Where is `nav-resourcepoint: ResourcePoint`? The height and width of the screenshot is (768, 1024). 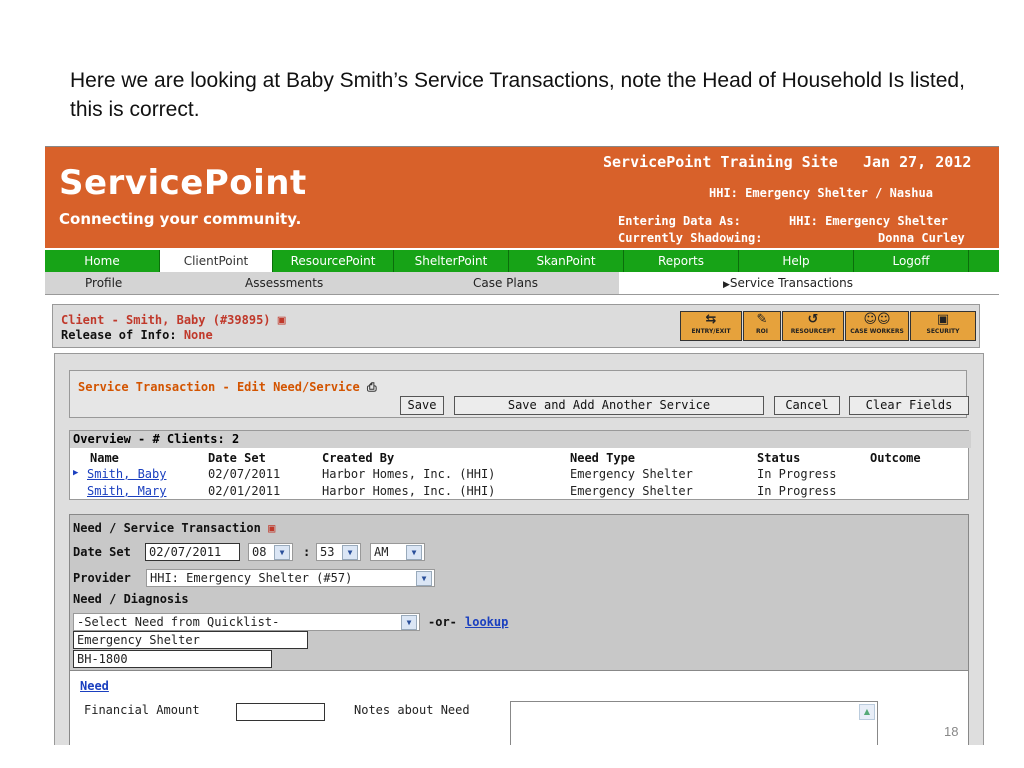 nav-resourcepoint: ResourcePoint is located at coordinates (333, 261).